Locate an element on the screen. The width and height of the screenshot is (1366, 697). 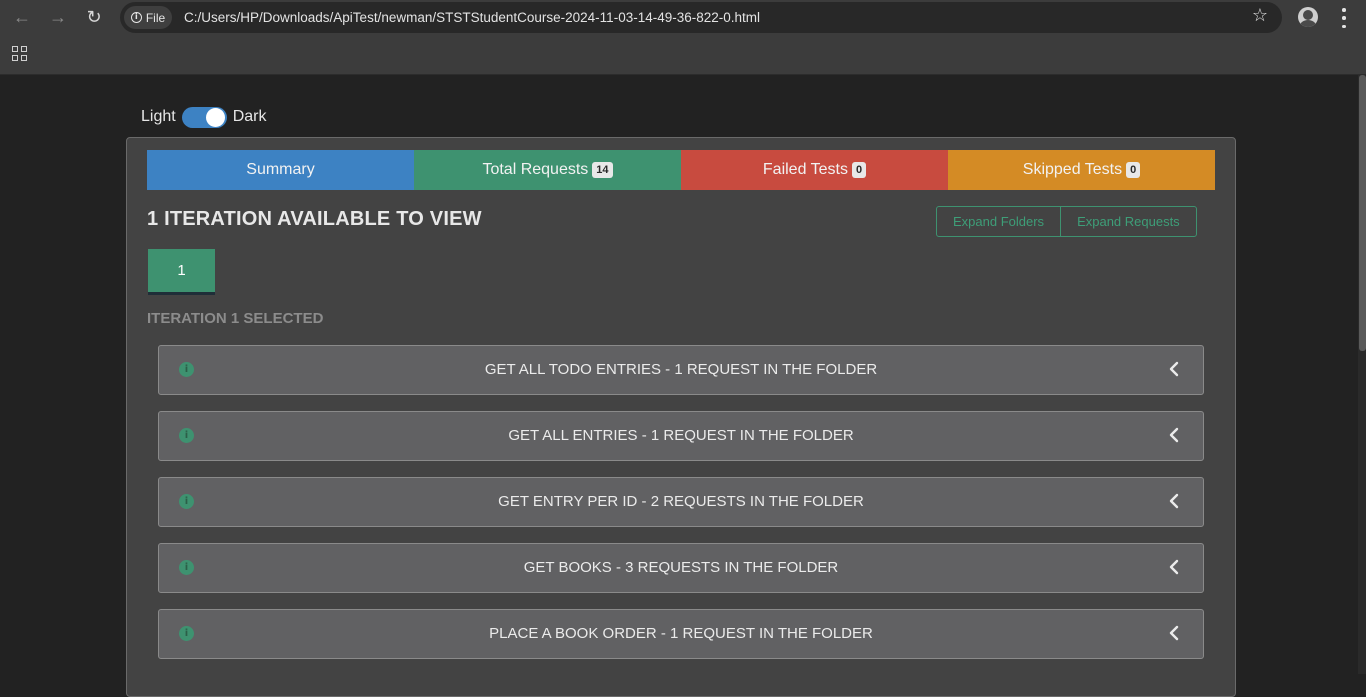
tab-skipped-tests: Skipped Tests 0 is located at coordinates (1081, 170).